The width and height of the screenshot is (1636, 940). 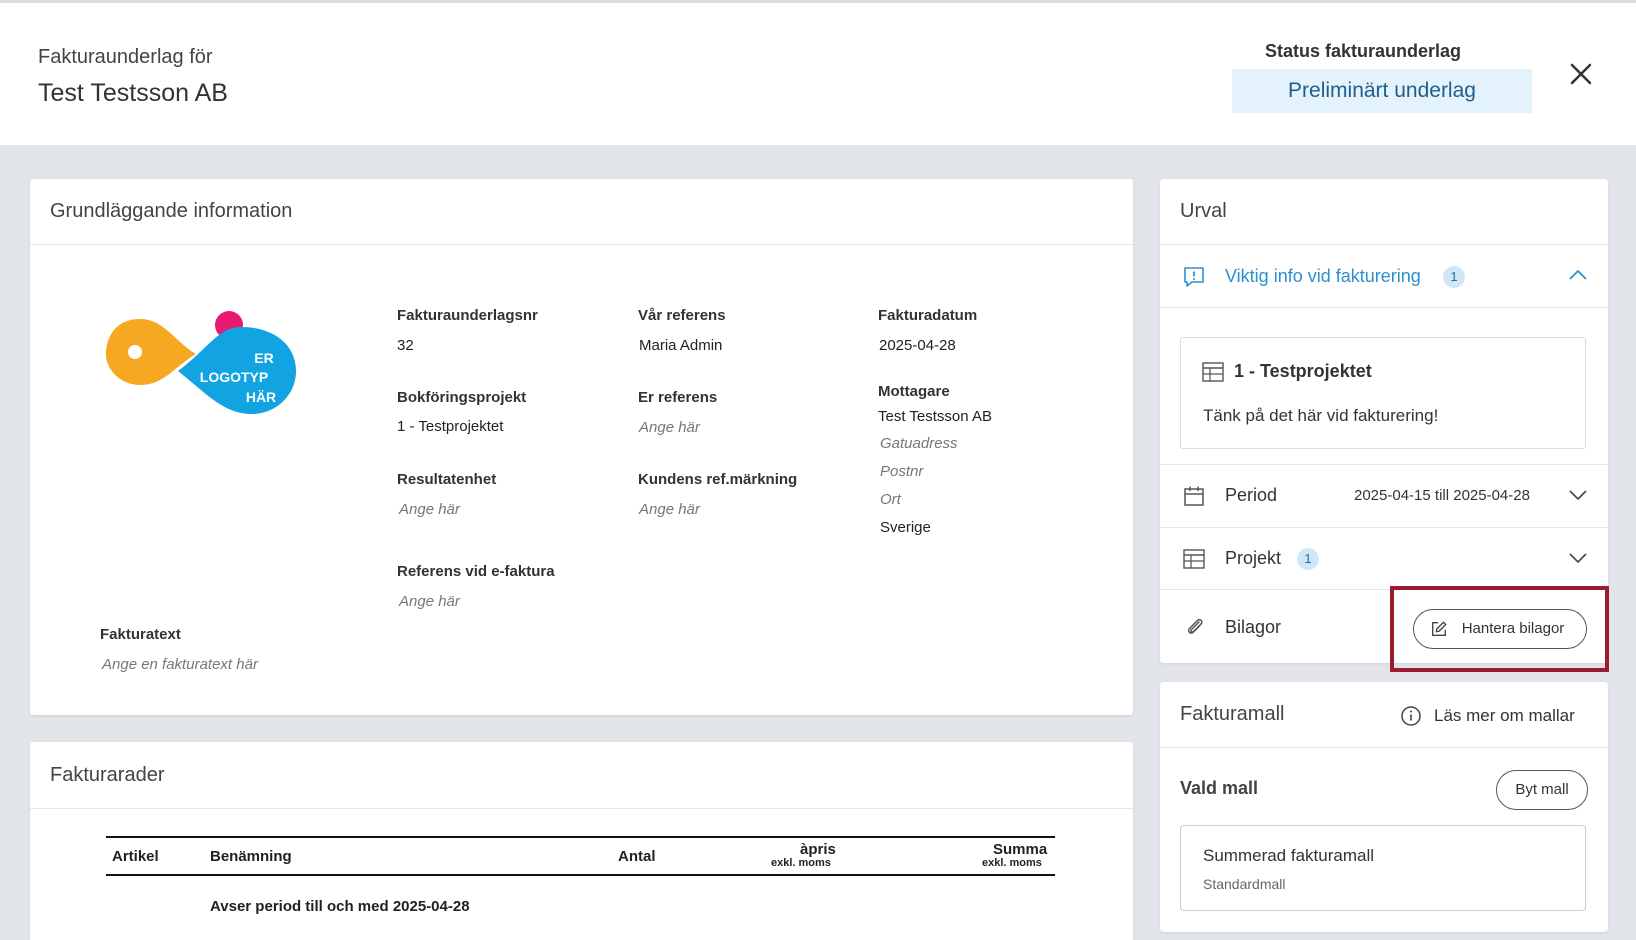 What do you see at coordinates (1012, 863) in the screenshot?
I see `col-summa-sub: exkl. moms` at bounding box center [1012, 863].